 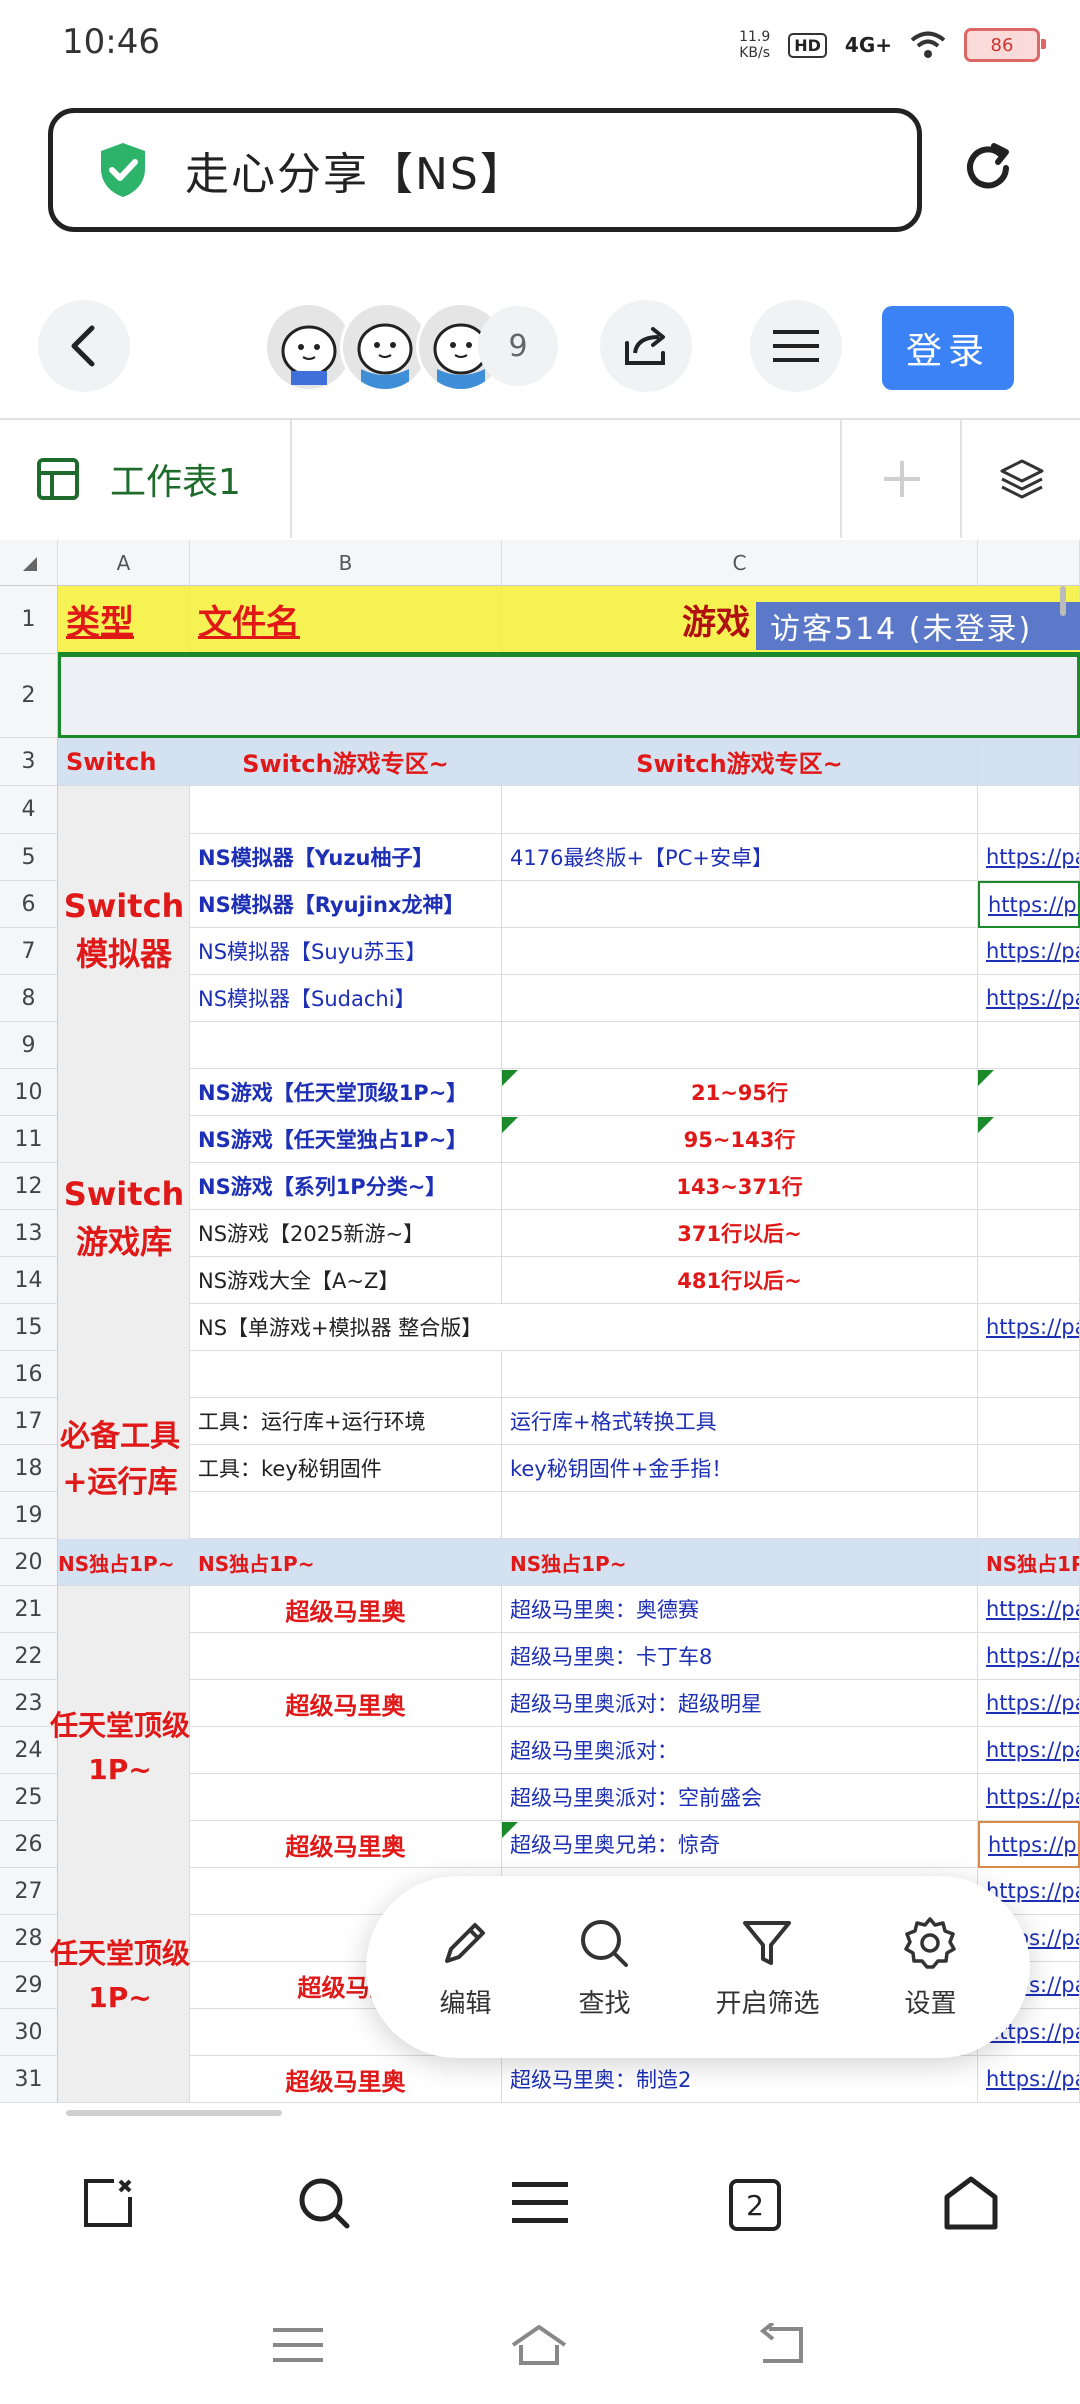 What do you see at coordinates (84, 346) in the screenshot?
I see `back-button` at bounding box center [84, 346].